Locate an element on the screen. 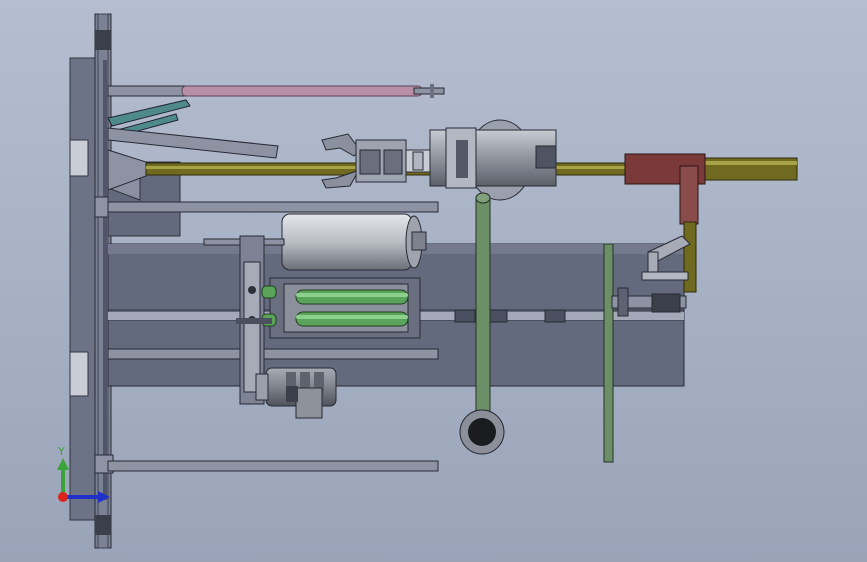  rail-bottom is located at coordinates (273, 466).